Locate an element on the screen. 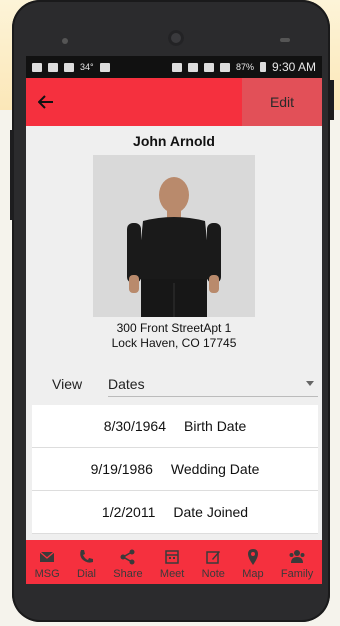 The width and height of the screenshot is (340, 626). date-value: 8/30/1964 is located at coordinates (135, 426).